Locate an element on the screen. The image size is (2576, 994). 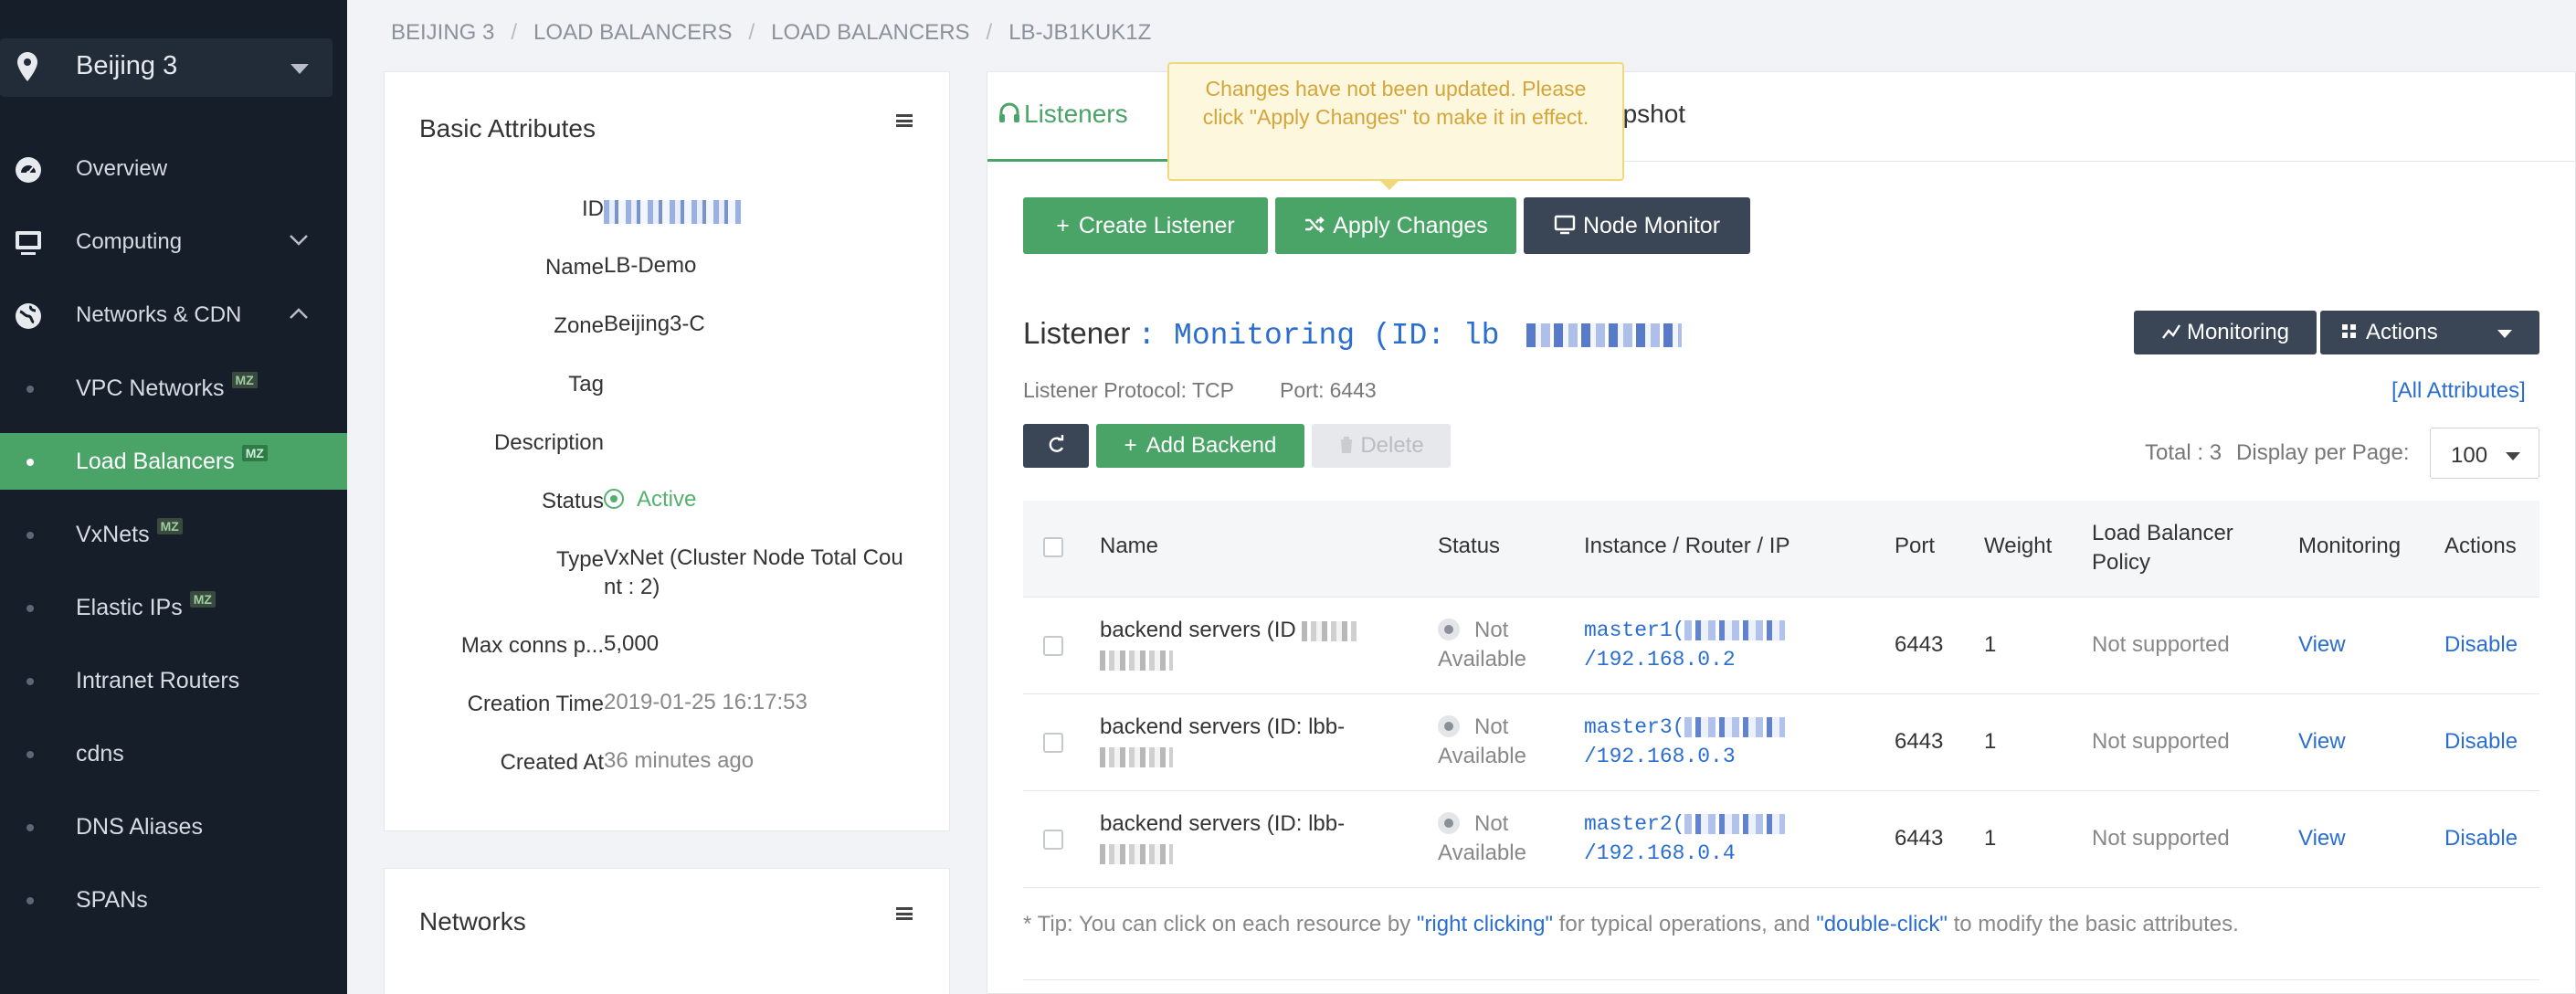
backend-instance: master2(/192.168.0.4 is located at coordinates (1721, 838).